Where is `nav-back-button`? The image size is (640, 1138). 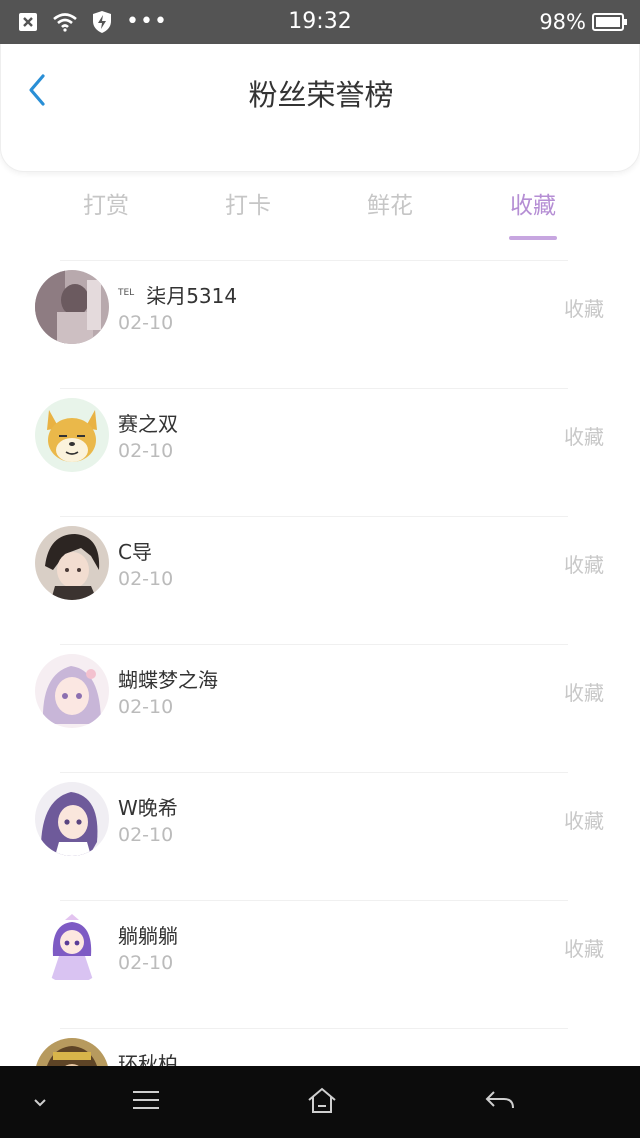
nav-back-button is located at coordinates (500, 1102).